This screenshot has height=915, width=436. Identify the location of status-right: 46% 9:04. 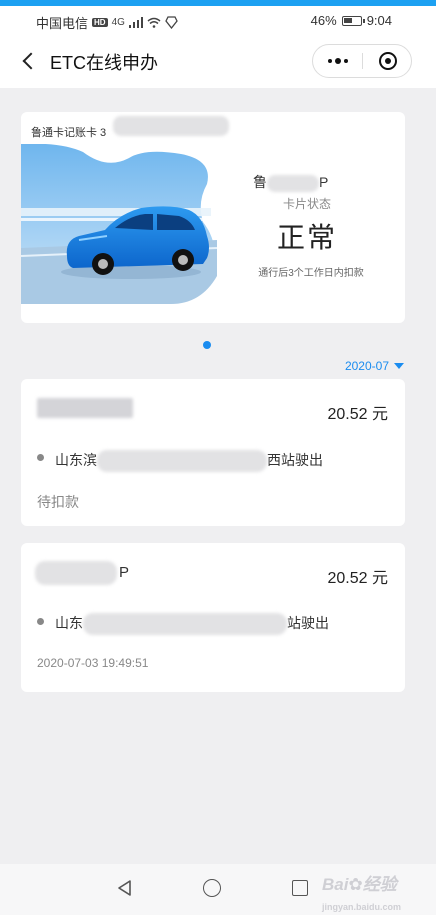
(351, 20).